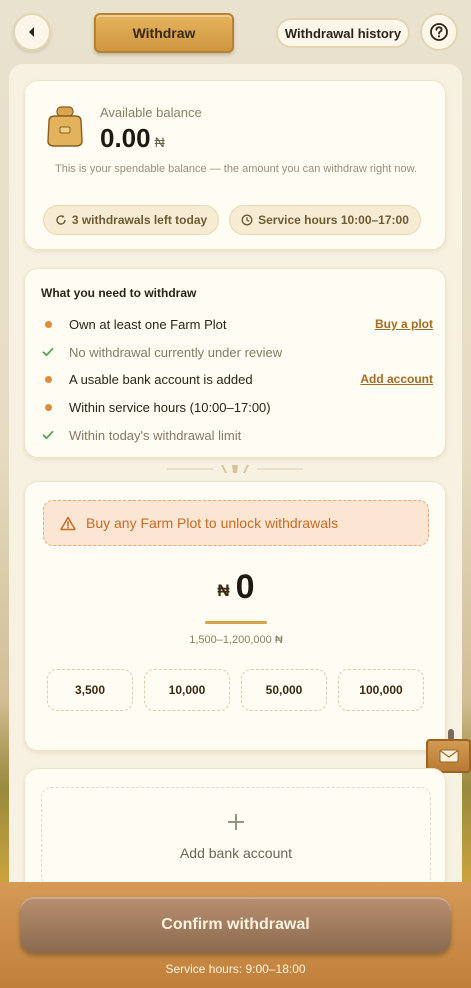  I want to click on top-bar: Withdraw Withdrawal history, so click(235, 32).